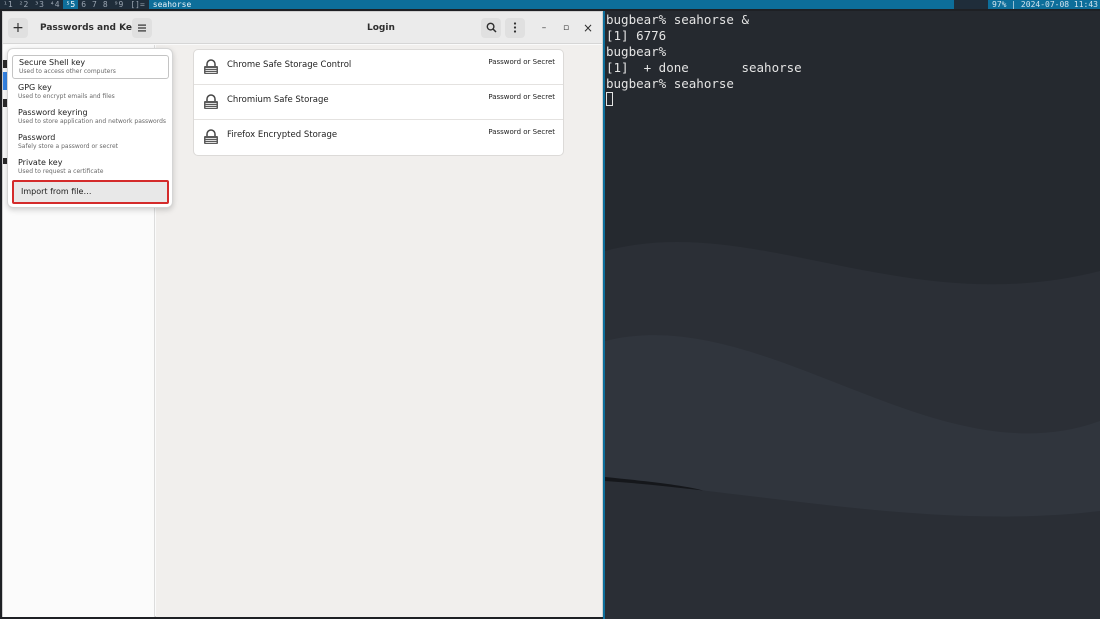  What do you see at coordinates (119, 4) in the screenshot?
I see `workspace-9: ⁹9` at bounding box center [119, 4].